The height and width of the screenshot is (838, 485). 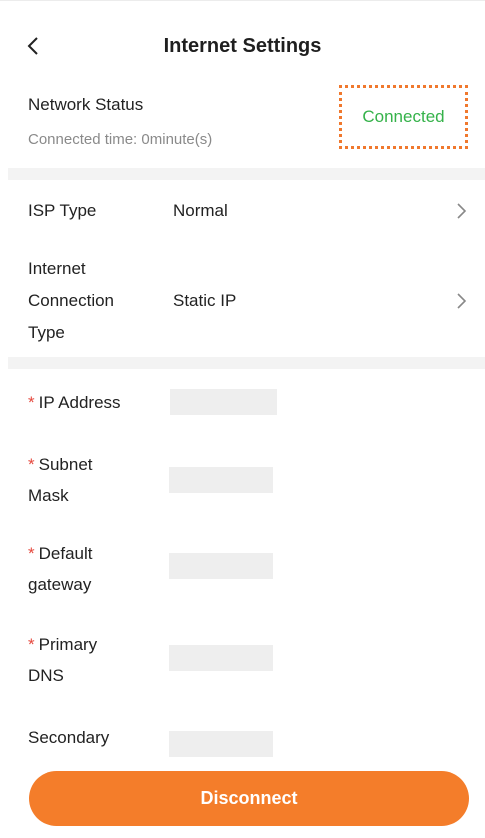 I want to click on subnet-mask-field, so click(x=221, y=480).